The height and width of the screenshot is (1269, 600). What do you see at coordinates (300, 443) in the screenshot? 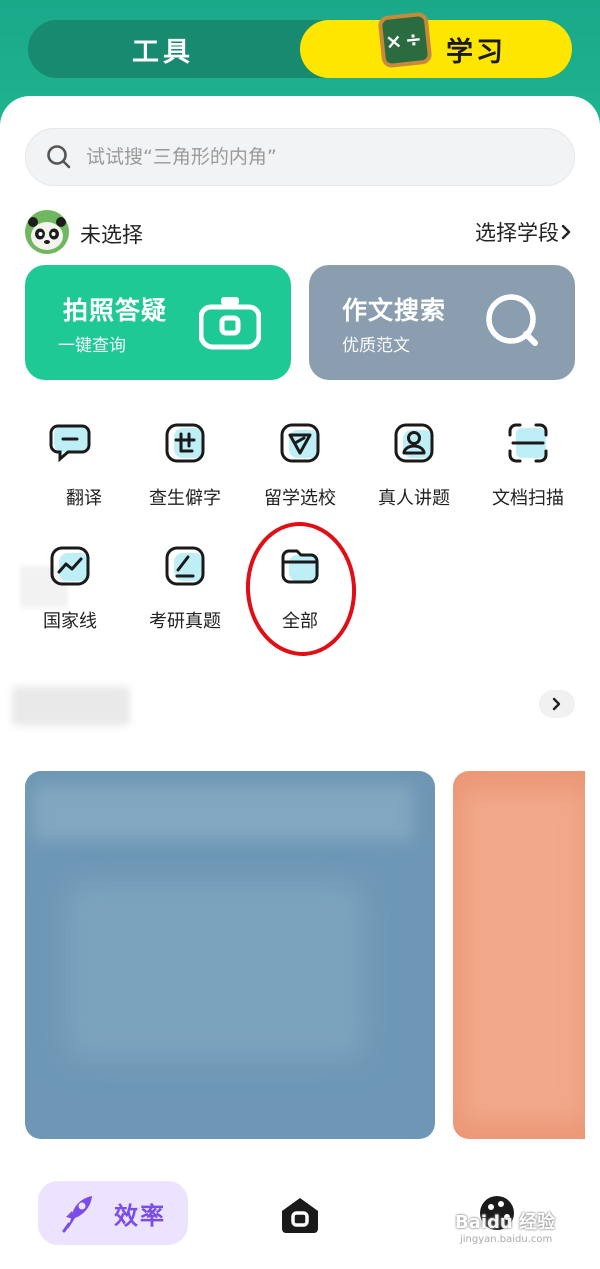
I see `send-plane-icon` at bounding box center [300, 443].